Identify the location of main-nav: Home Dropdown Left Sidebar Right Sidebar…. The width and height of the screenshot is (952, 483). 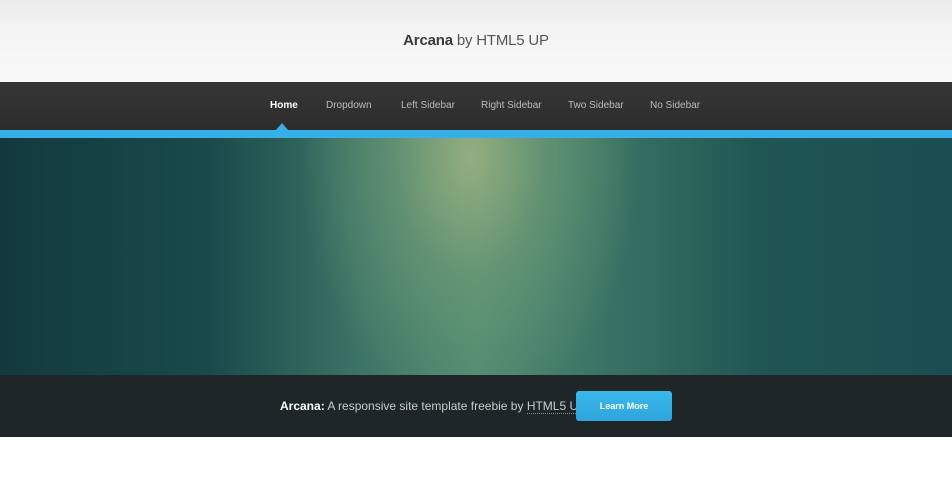
(476, 106).